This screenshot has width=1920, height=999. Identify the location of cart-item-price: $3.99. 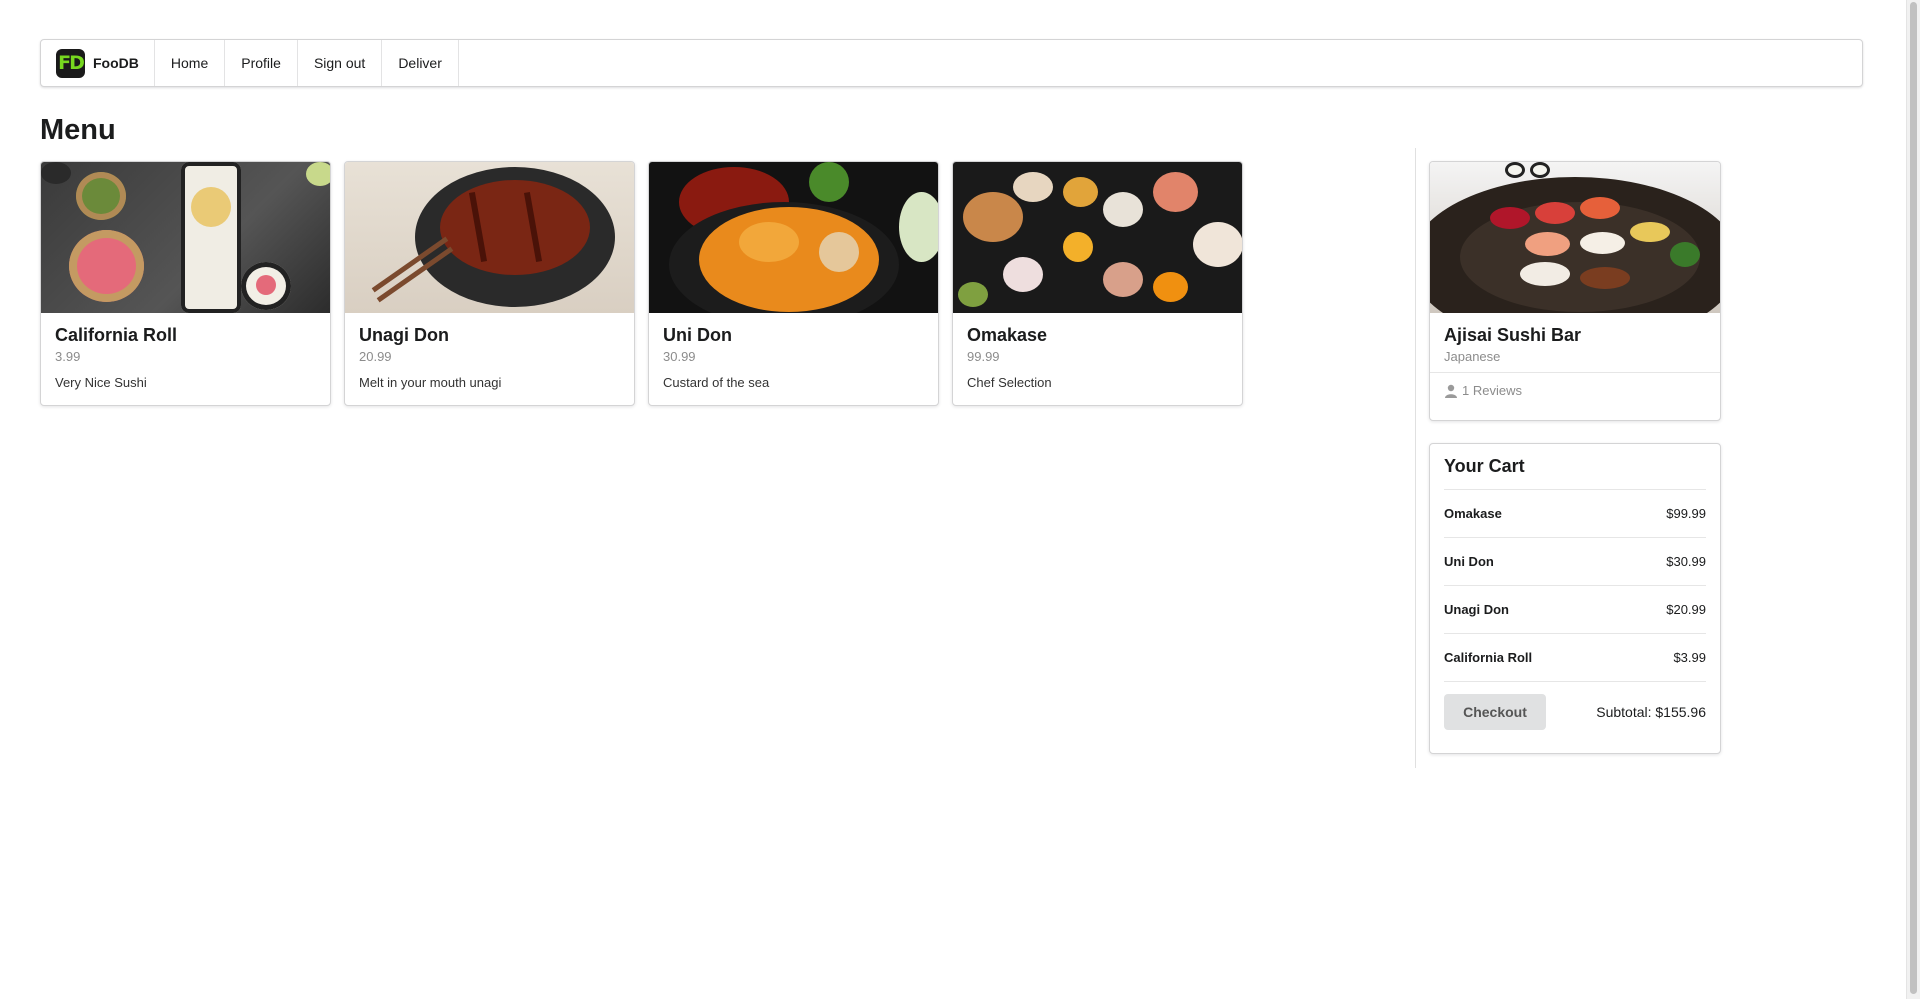
(1689, 657).